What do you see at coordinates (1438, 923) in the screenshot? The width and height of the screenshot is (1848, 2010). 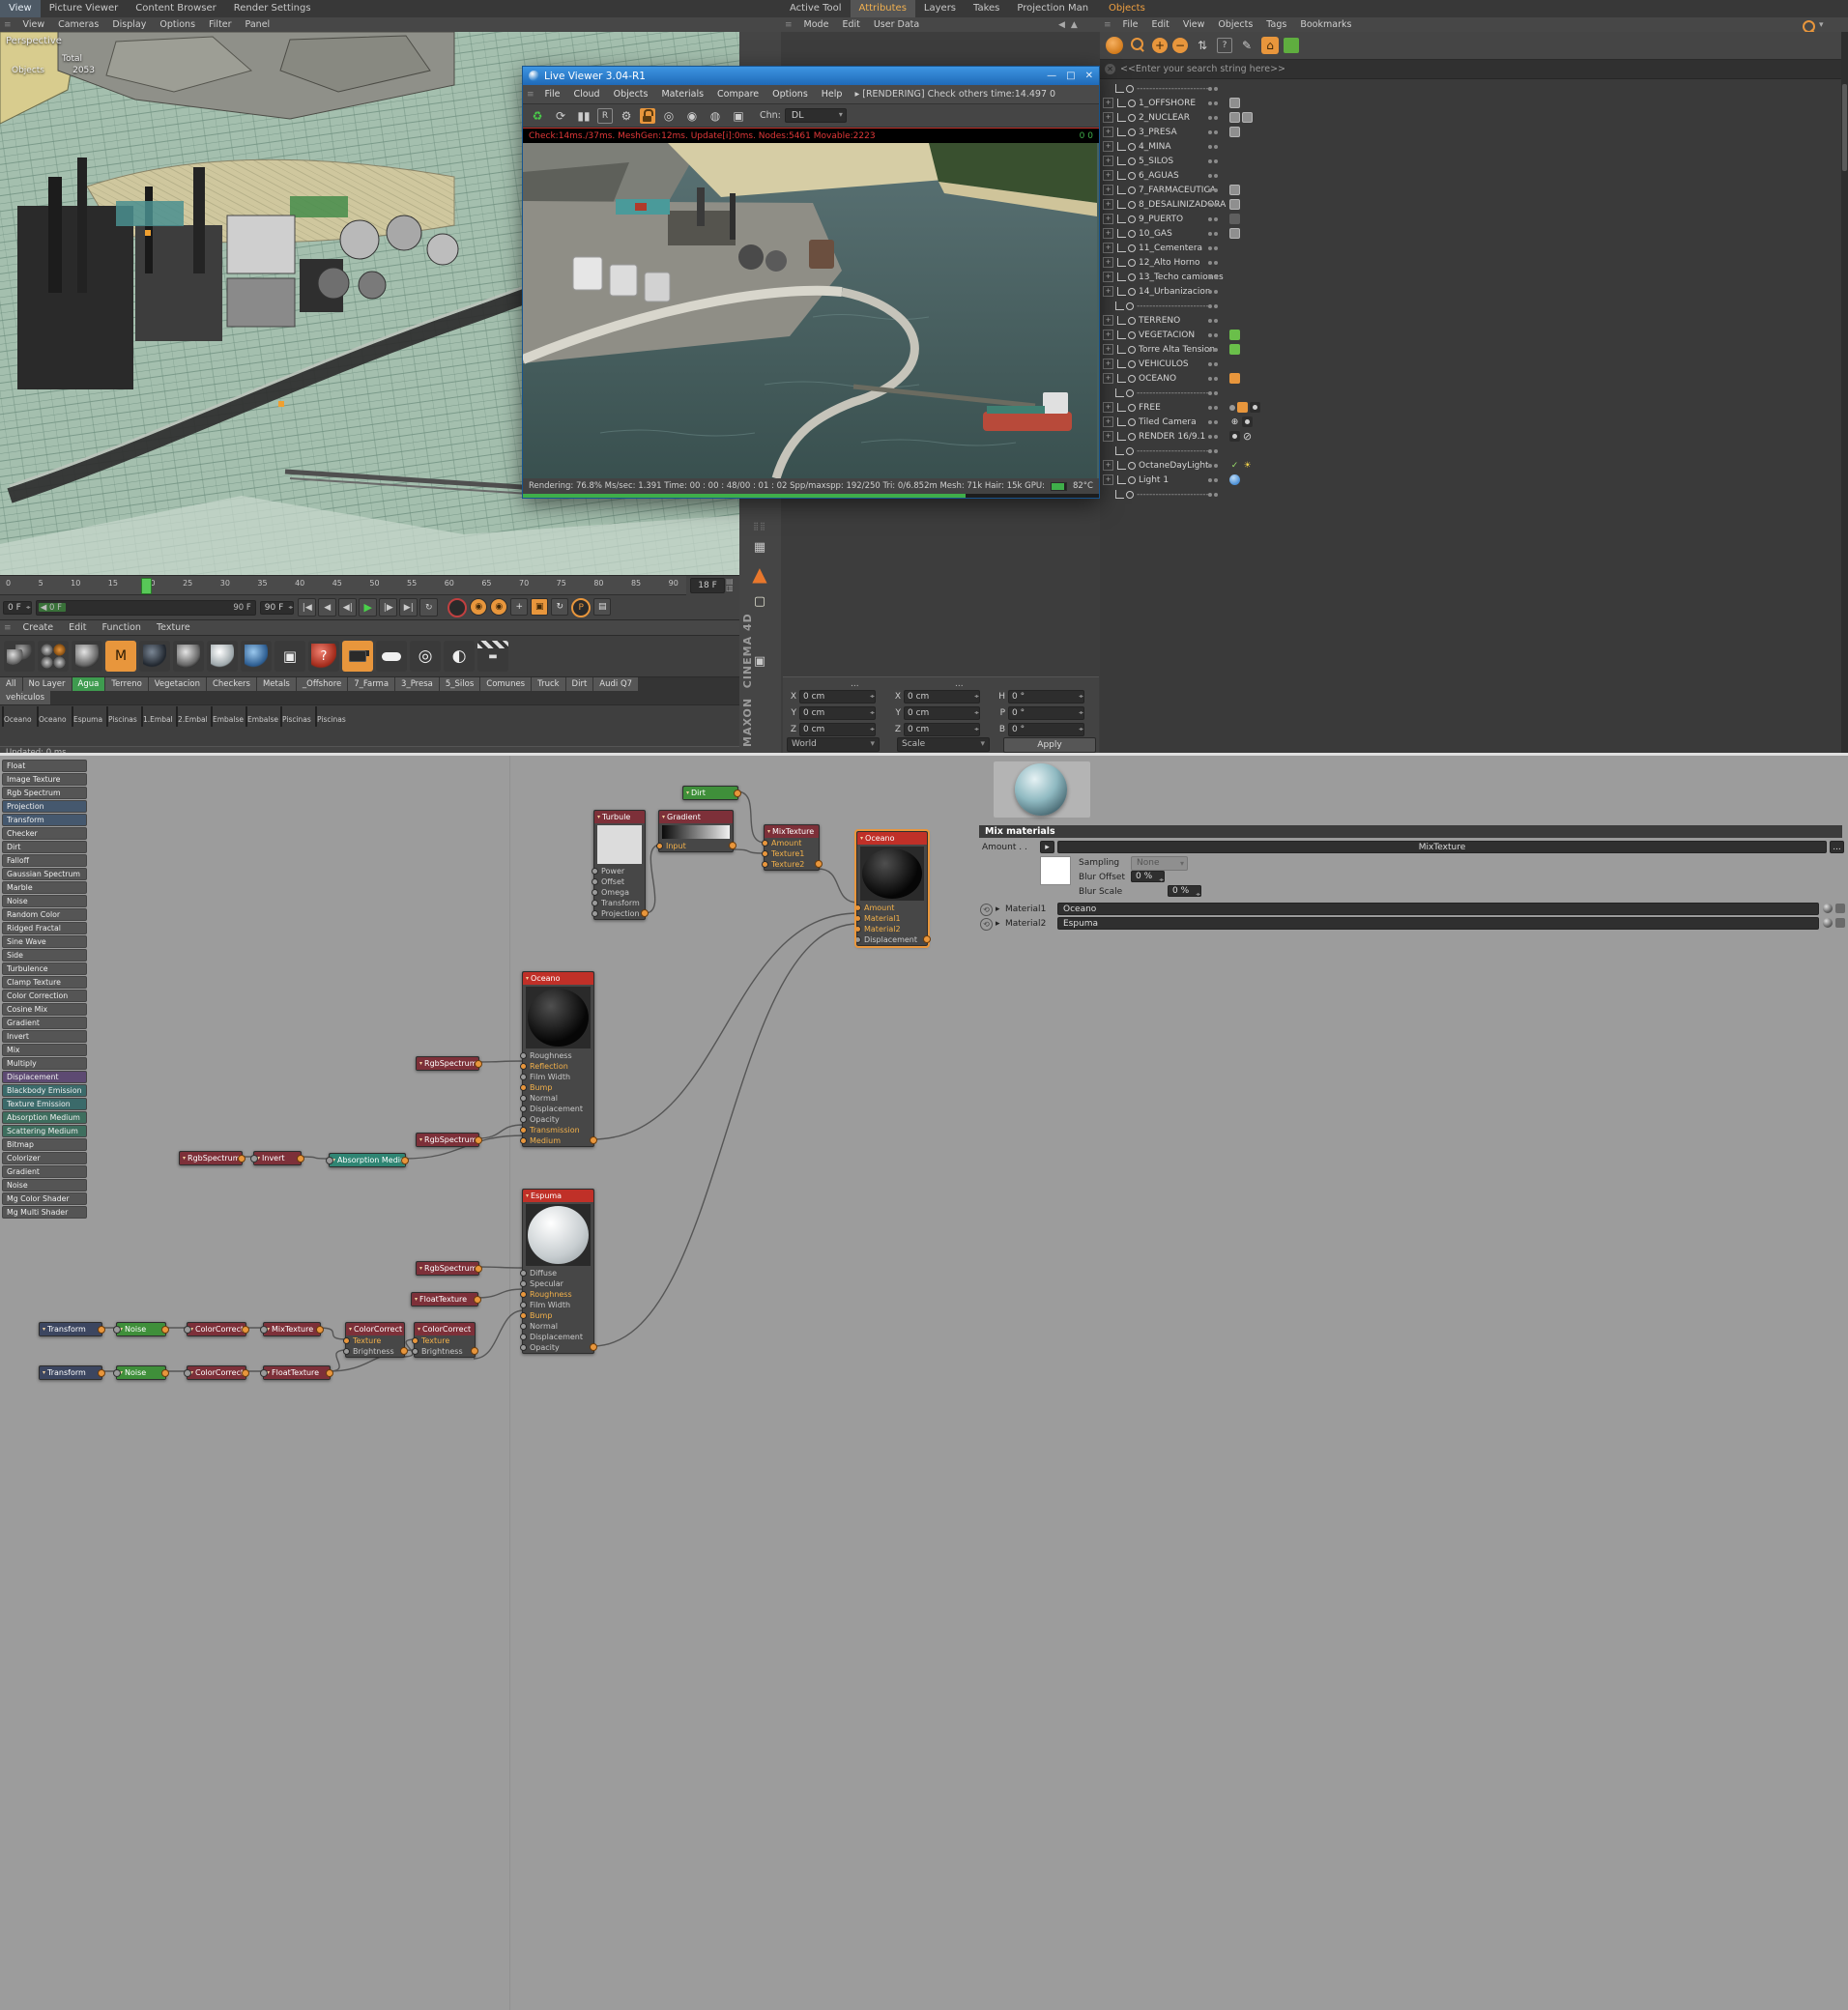 I see `material2-field: Espuma` at bounding box center [1438, 923].